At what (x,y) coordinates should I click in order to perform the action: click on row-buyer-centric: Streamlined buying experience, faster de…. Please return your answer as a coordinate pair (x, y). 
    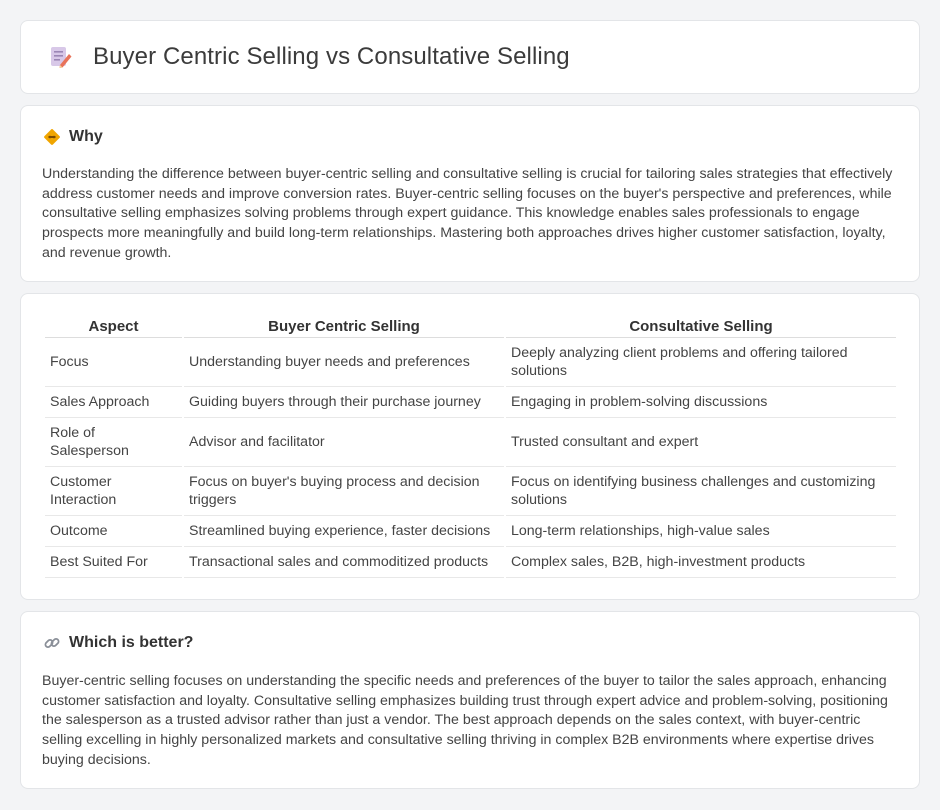
    Looking at the image, I should click on (344, 531).